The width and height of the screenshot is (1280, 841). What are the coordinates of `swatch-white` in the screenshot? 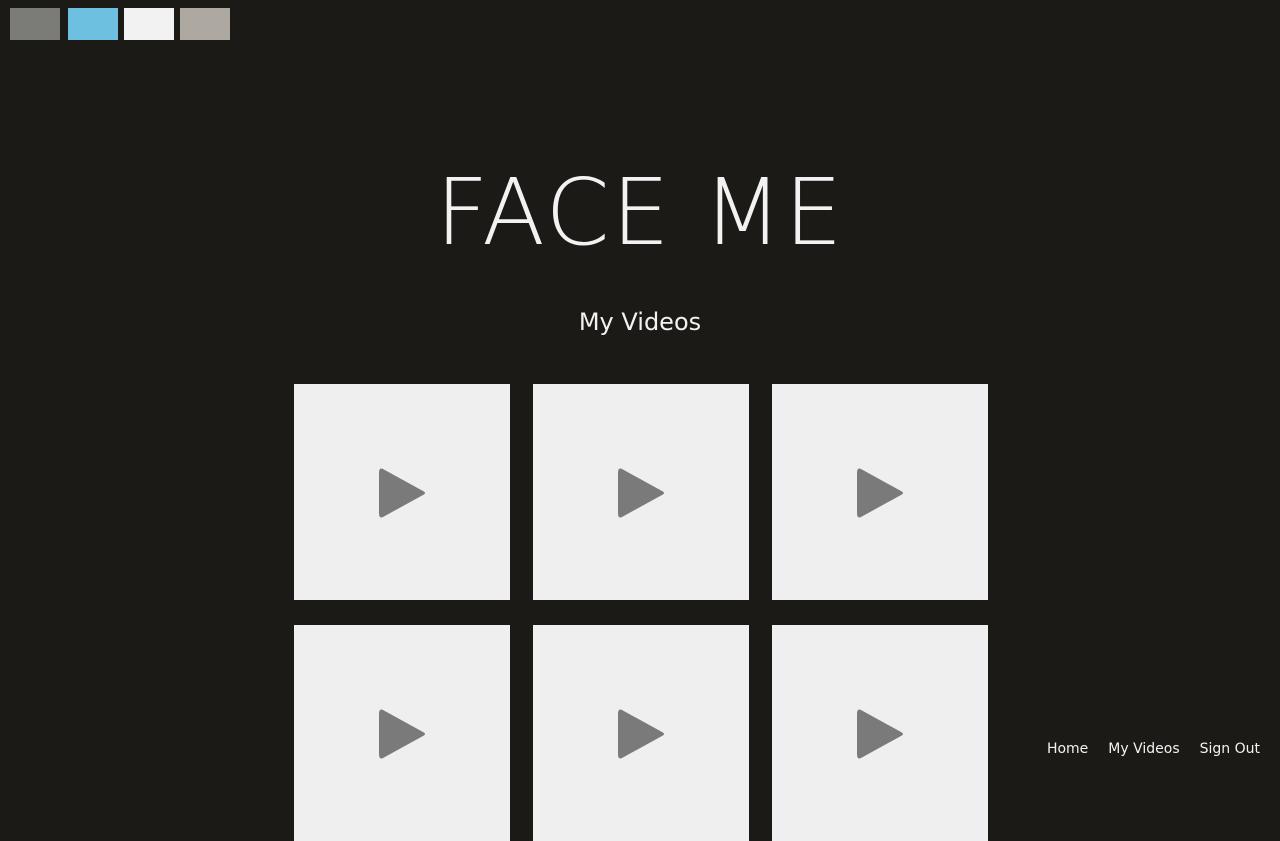 It's located at (149, 24).